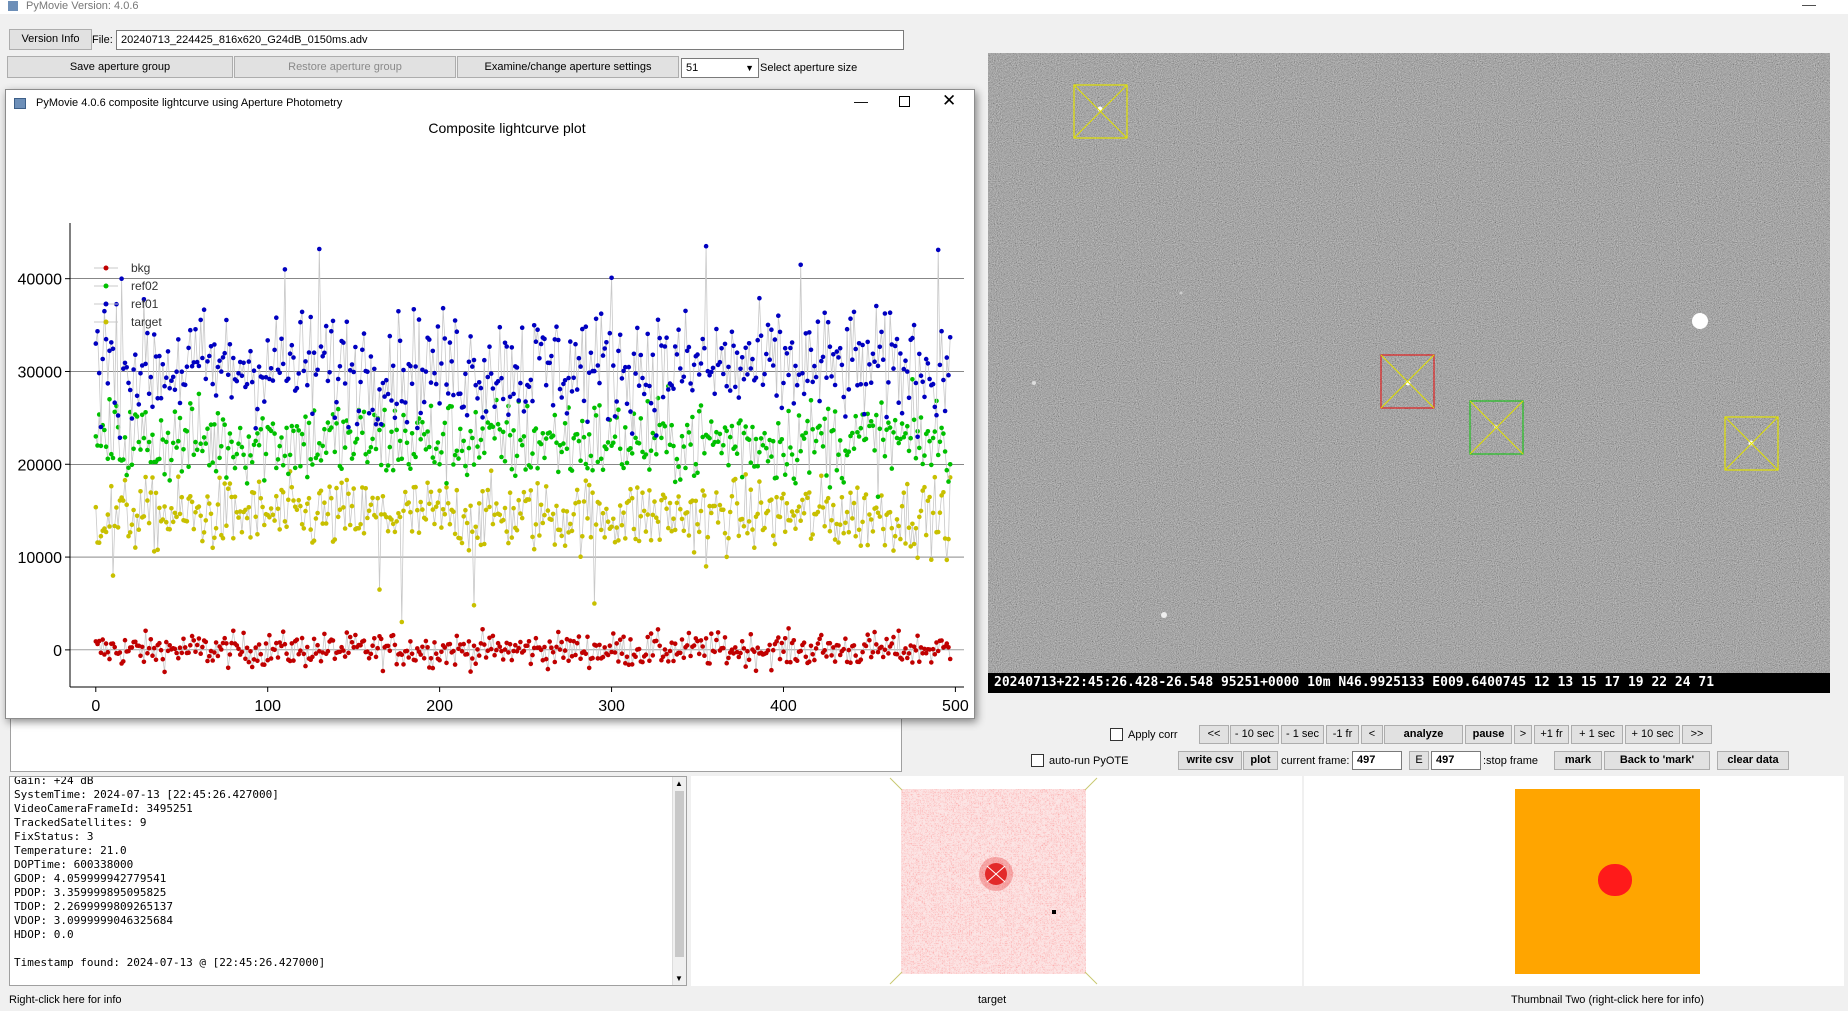 This screenshot has width=1848, height=1011. What do you see at coordinates (1652, 734) in the screenshot?
I see `plus-10-sec-button: + 10 sec` at bounding box center [1652, 734].